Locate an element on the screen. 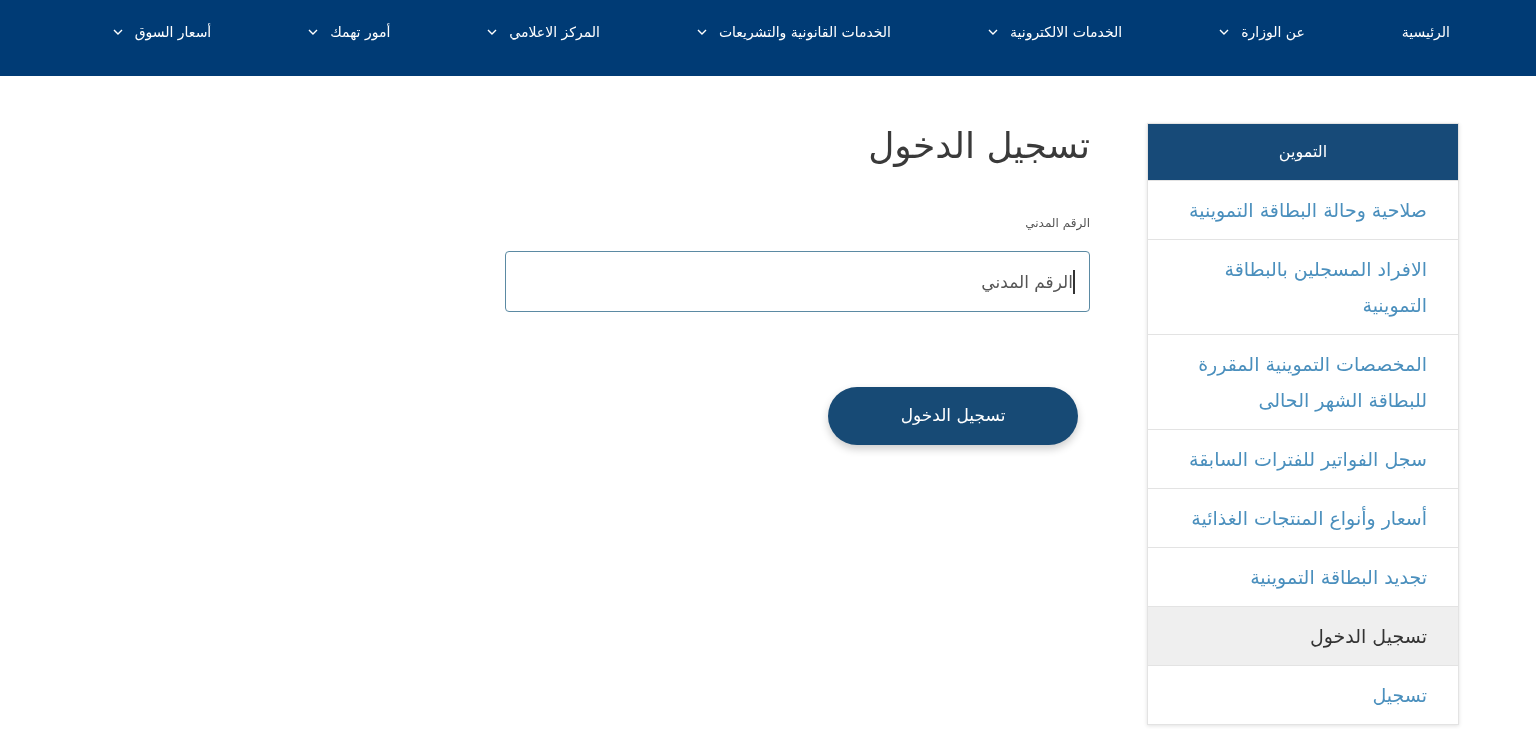 The image size is (1536, 729). sidebar-menu-item: تسجيل is located at coordinates (1303, 694).